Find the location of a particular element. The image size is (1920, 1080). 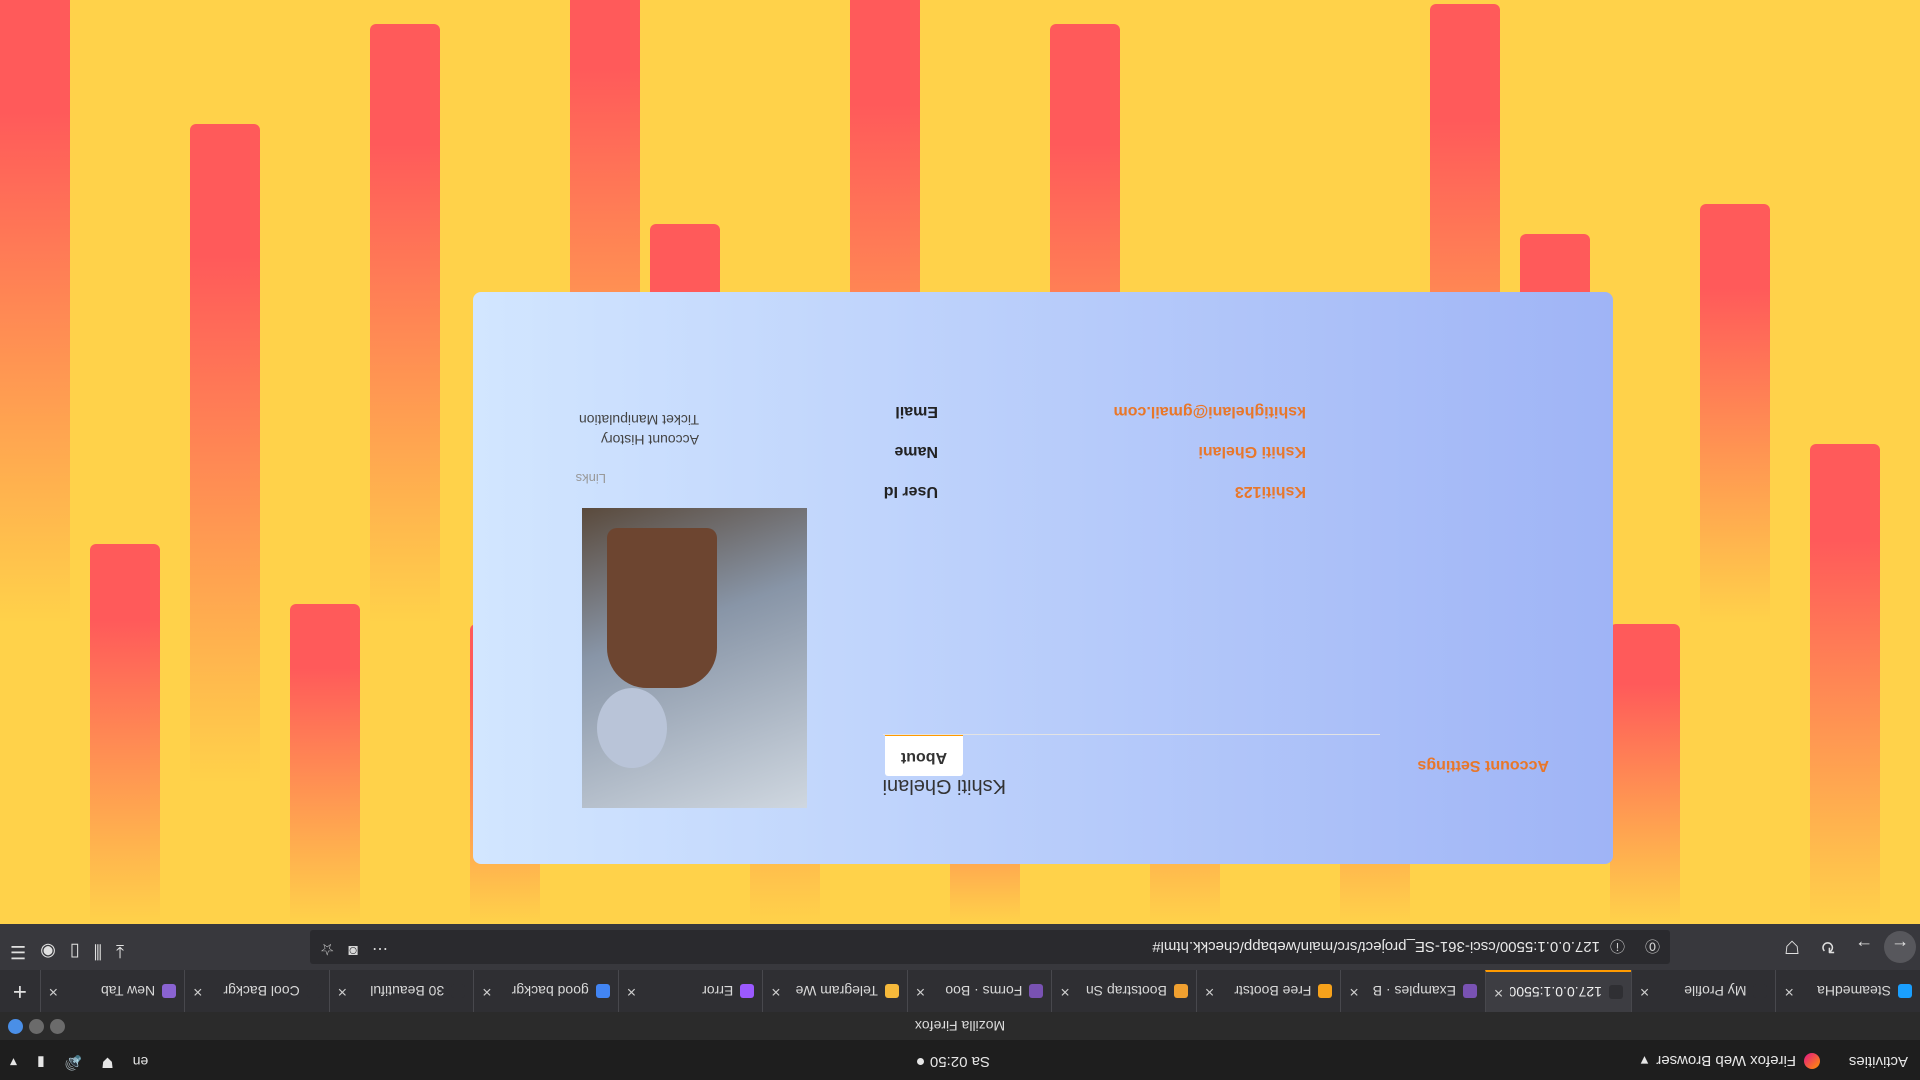

window-title-bar: Mozilla Firefox is located at coordinates (960, 1026).